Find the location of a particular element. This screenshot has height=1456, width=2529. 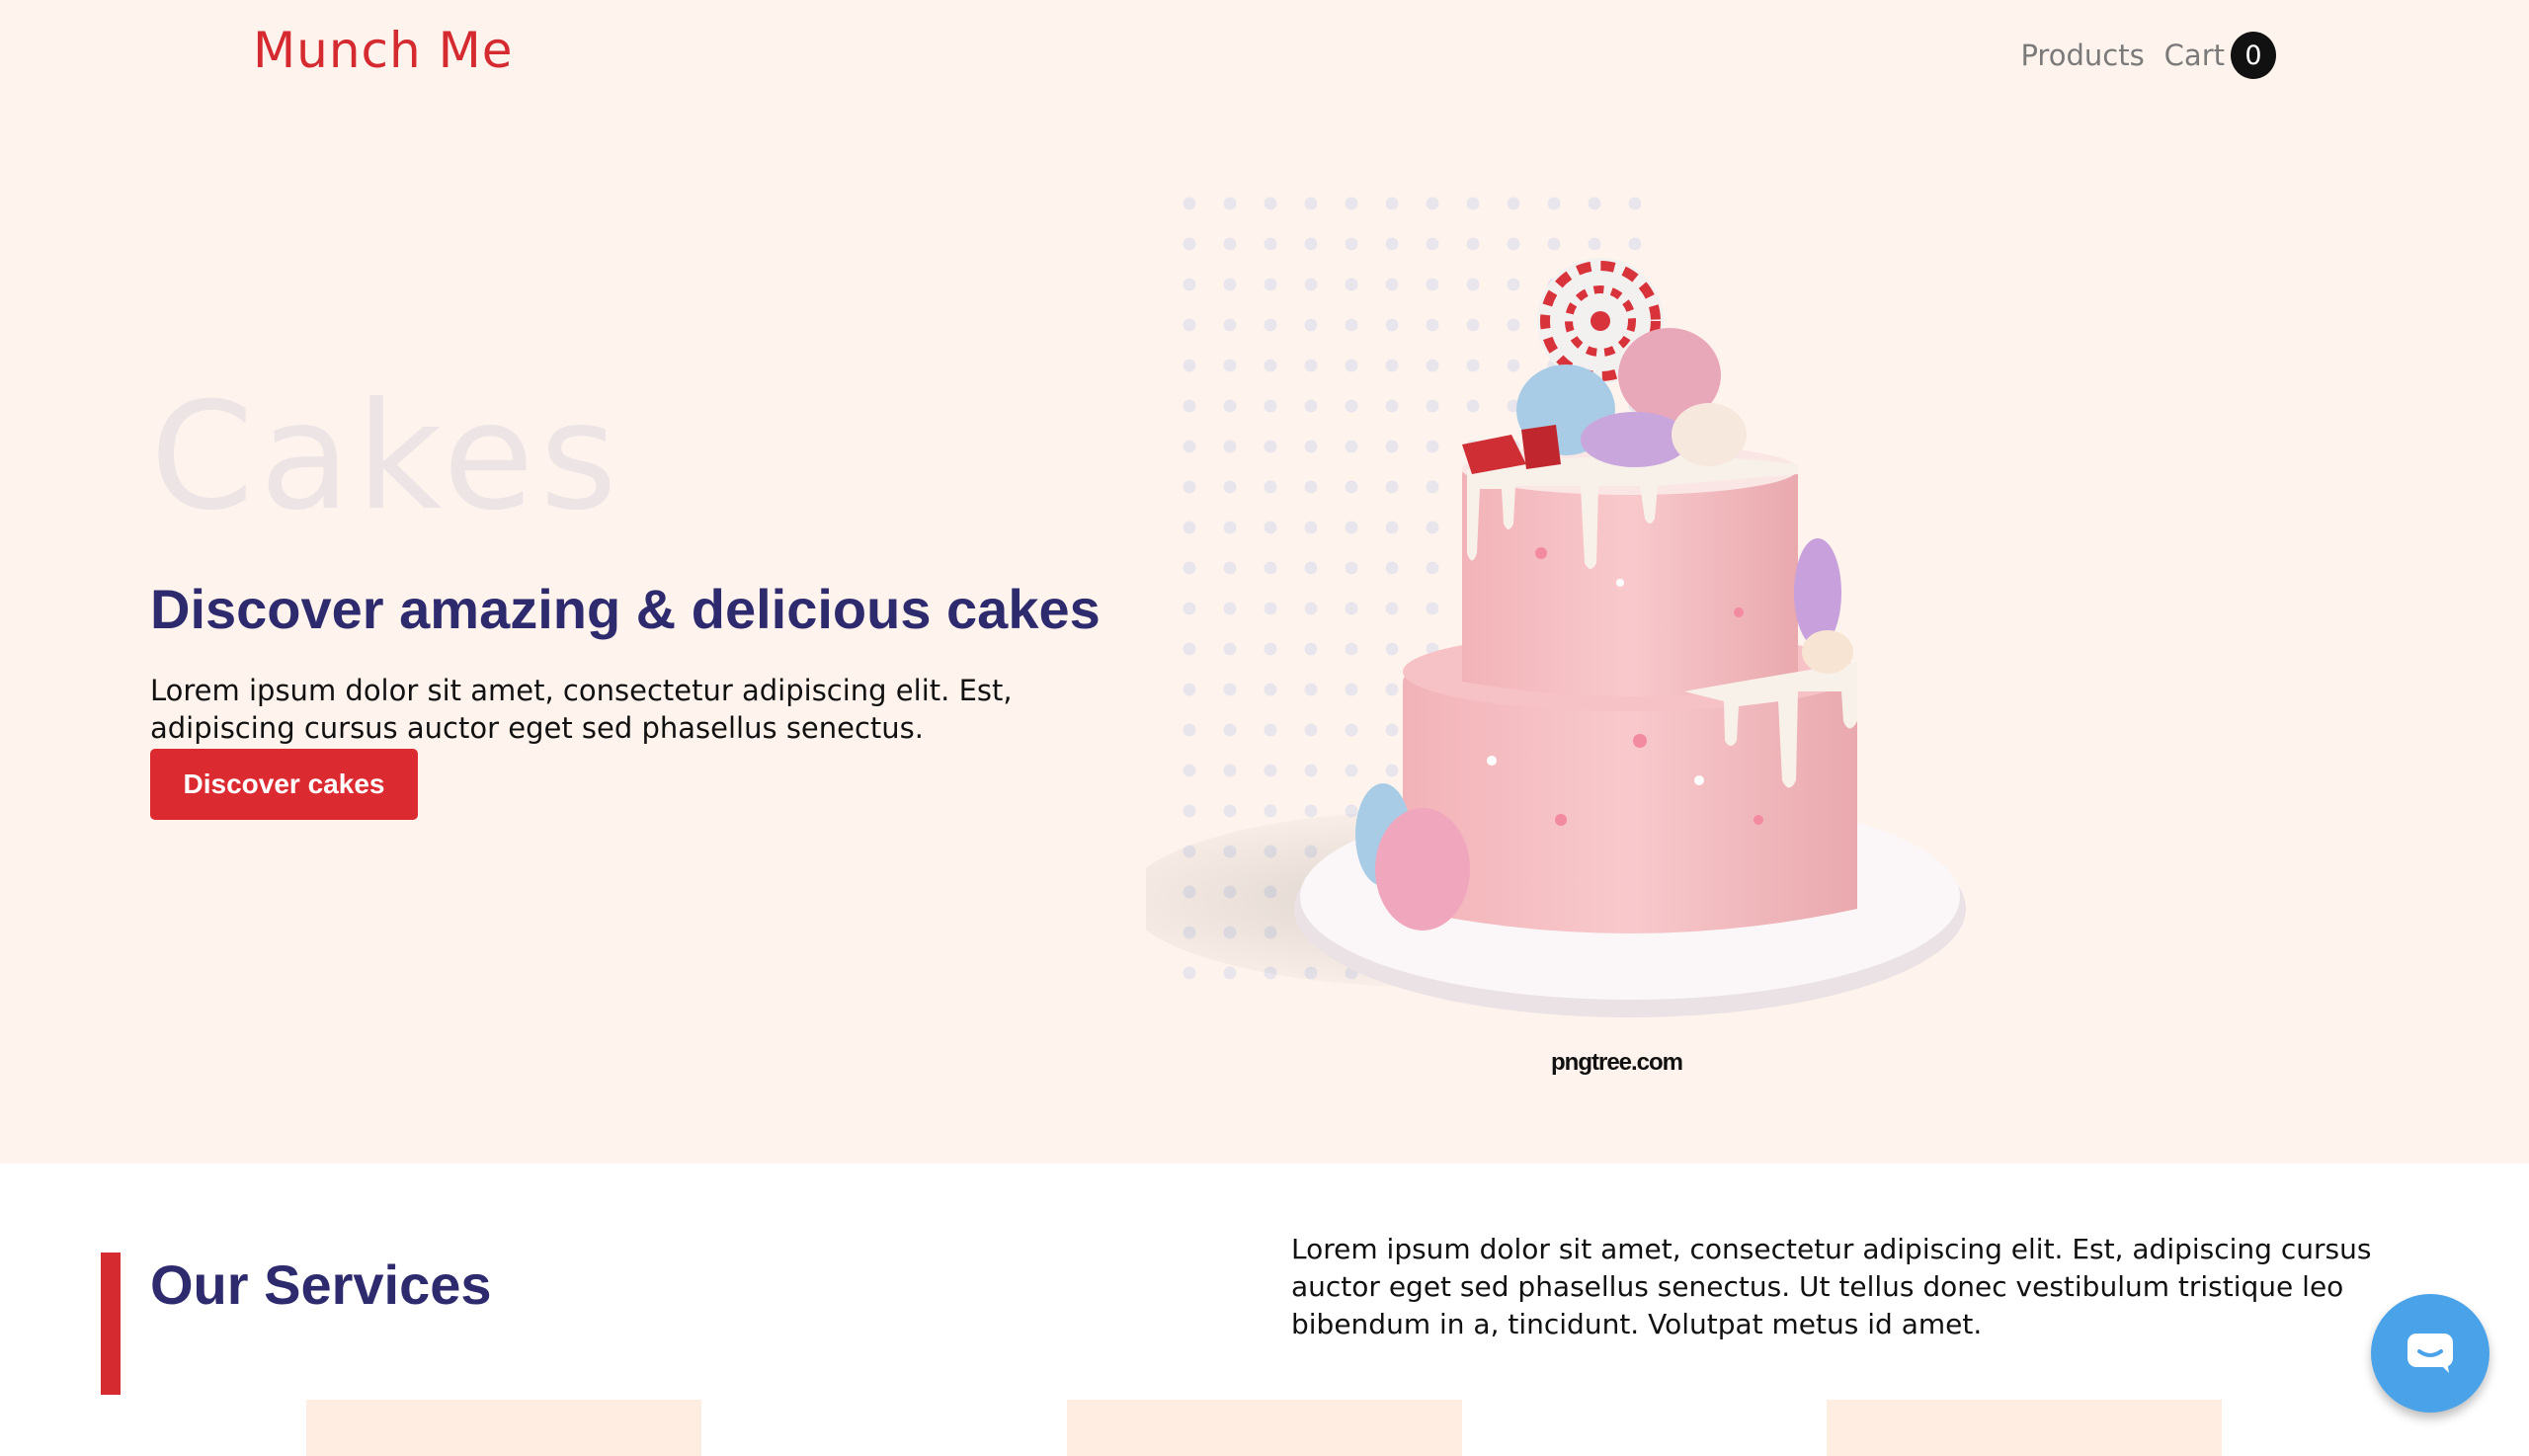

hero-heading: Discover amazing & delicious cakes is located at coordinates (625, 609).